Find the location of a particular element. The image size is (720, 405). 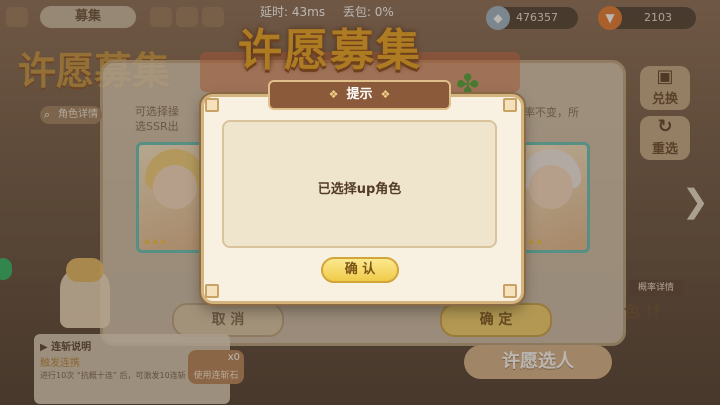

dialog-header: ❖ 提示 ❖ is located at coordinates (359, 95).